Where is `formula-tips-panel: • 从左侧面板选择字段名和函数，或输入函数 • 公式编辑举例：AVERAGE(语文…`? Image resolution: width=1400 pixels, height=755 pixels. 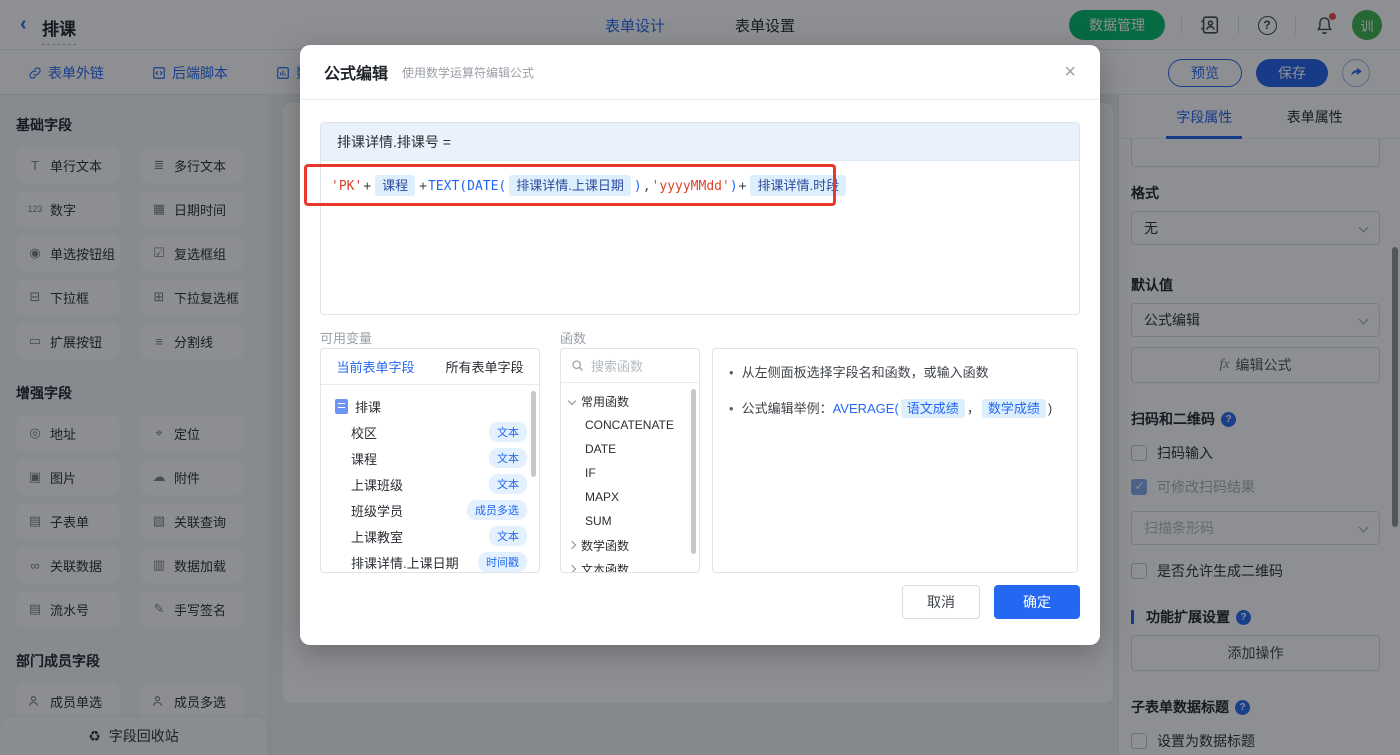 formula-tips-panel: • 从左侧面板选择字段名和函数，或输入函数 • 公式编辑举例：AVERAGE(语文… is located at coordinates (895, 460).